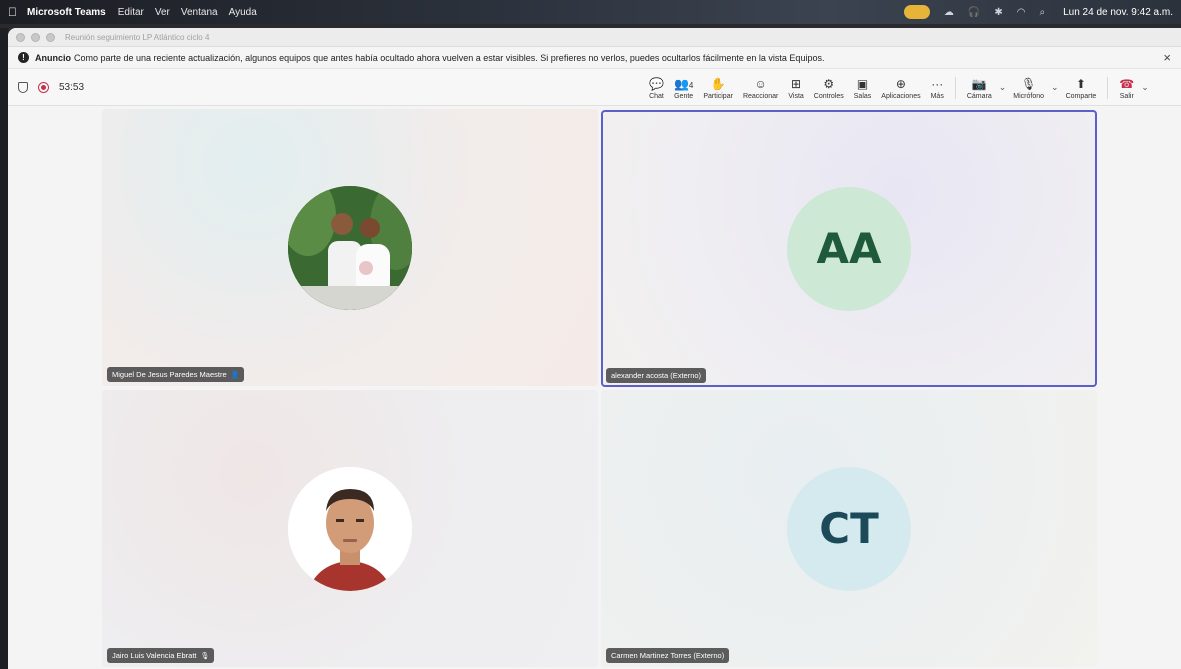 The width and height of the screenshot is (1181, 669). I want to click on avatar: AA, so click(849, 248).